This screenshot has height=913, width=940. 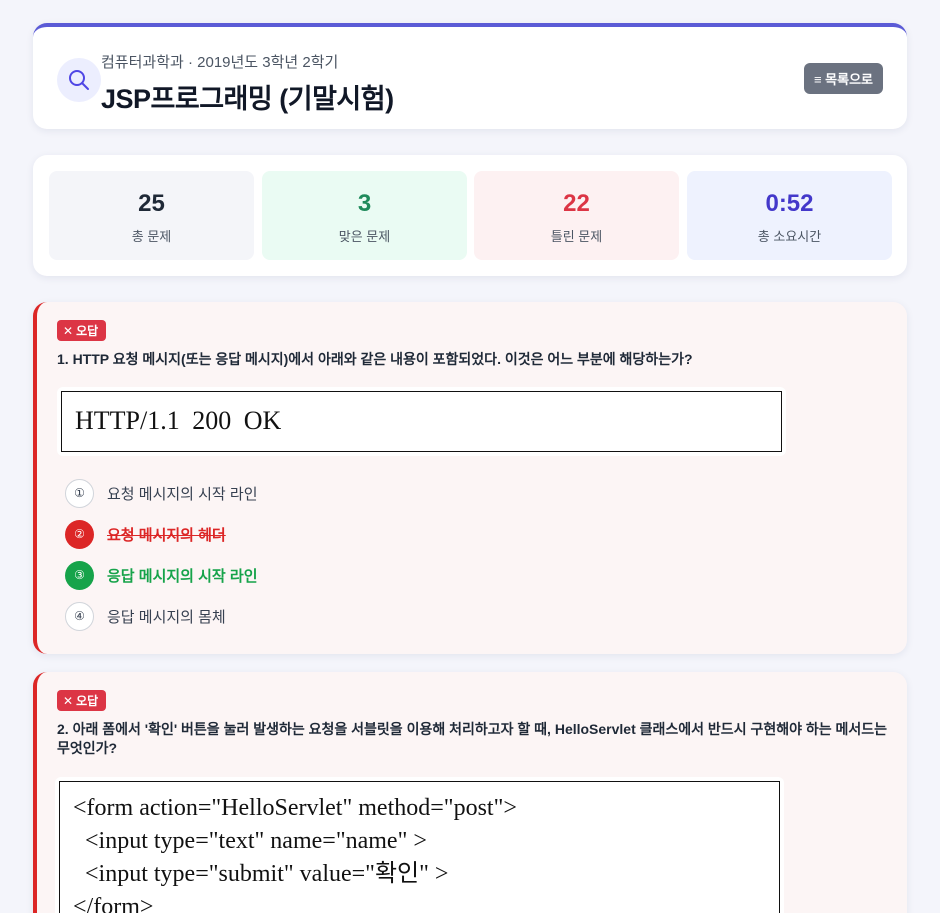 I want to click on code-snippet: HTTP/1.1 200 OK, so click(x=421, y=421).